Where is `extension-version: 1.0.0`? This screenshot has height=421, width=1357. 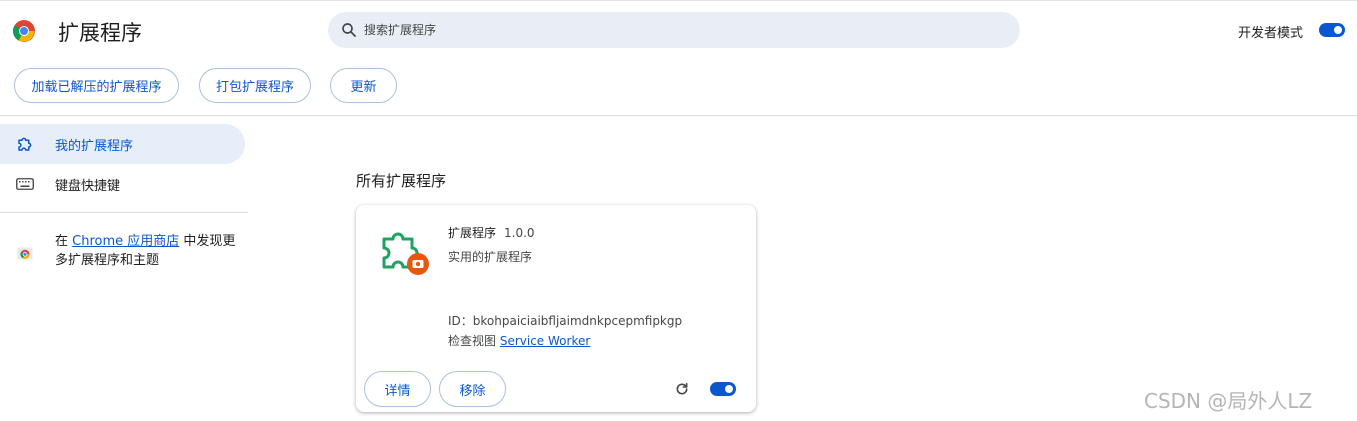 extension-version: 1.0.0 is located at coordinates (519, 233).